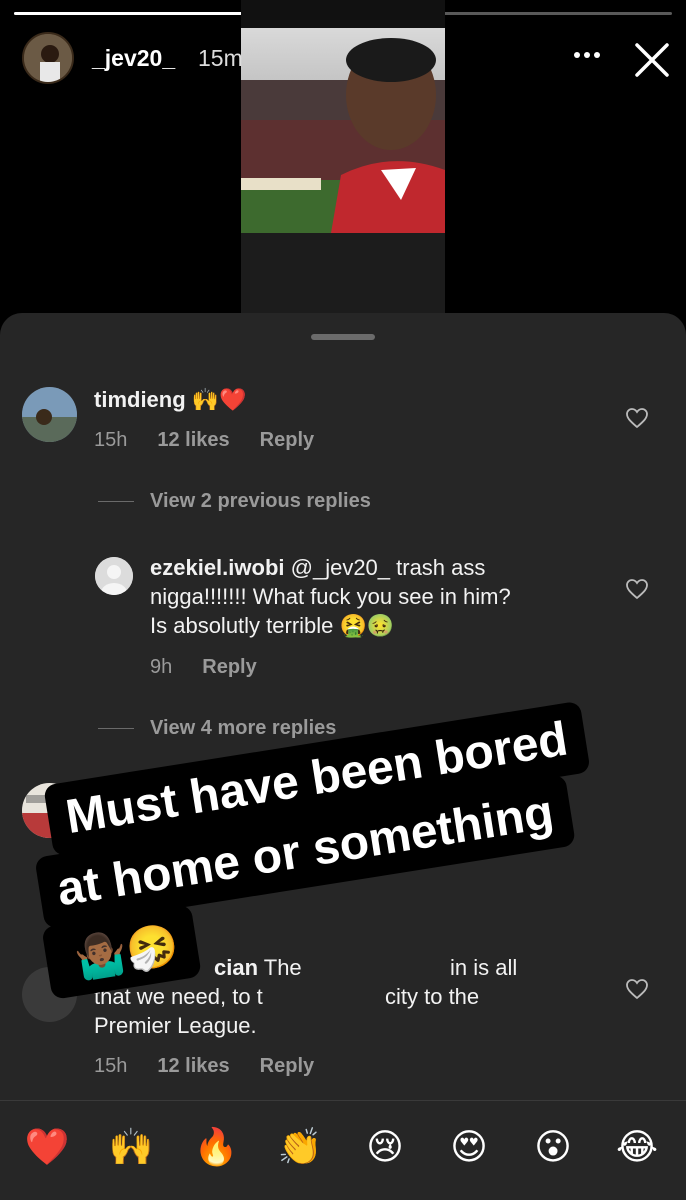 The height and width of the screenshot is (1200, 686). What do you see at coordinates (126, 951) in the screenshot?
I see `sticker-emoji: 🤷🏾‍♂️🤧` at bounding box center [126, 951].